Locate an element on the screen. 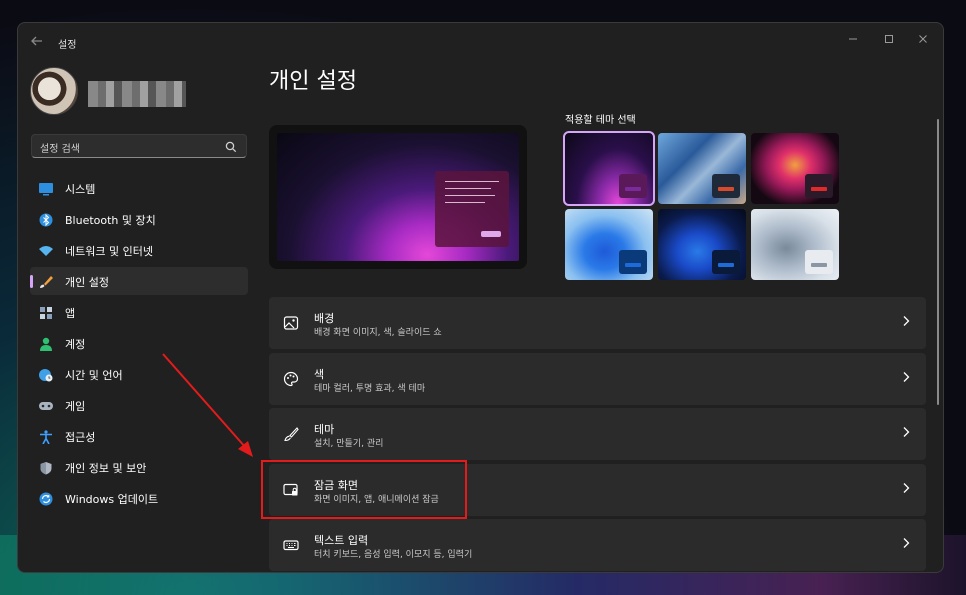  close-button is located at coordinates (923, 41).